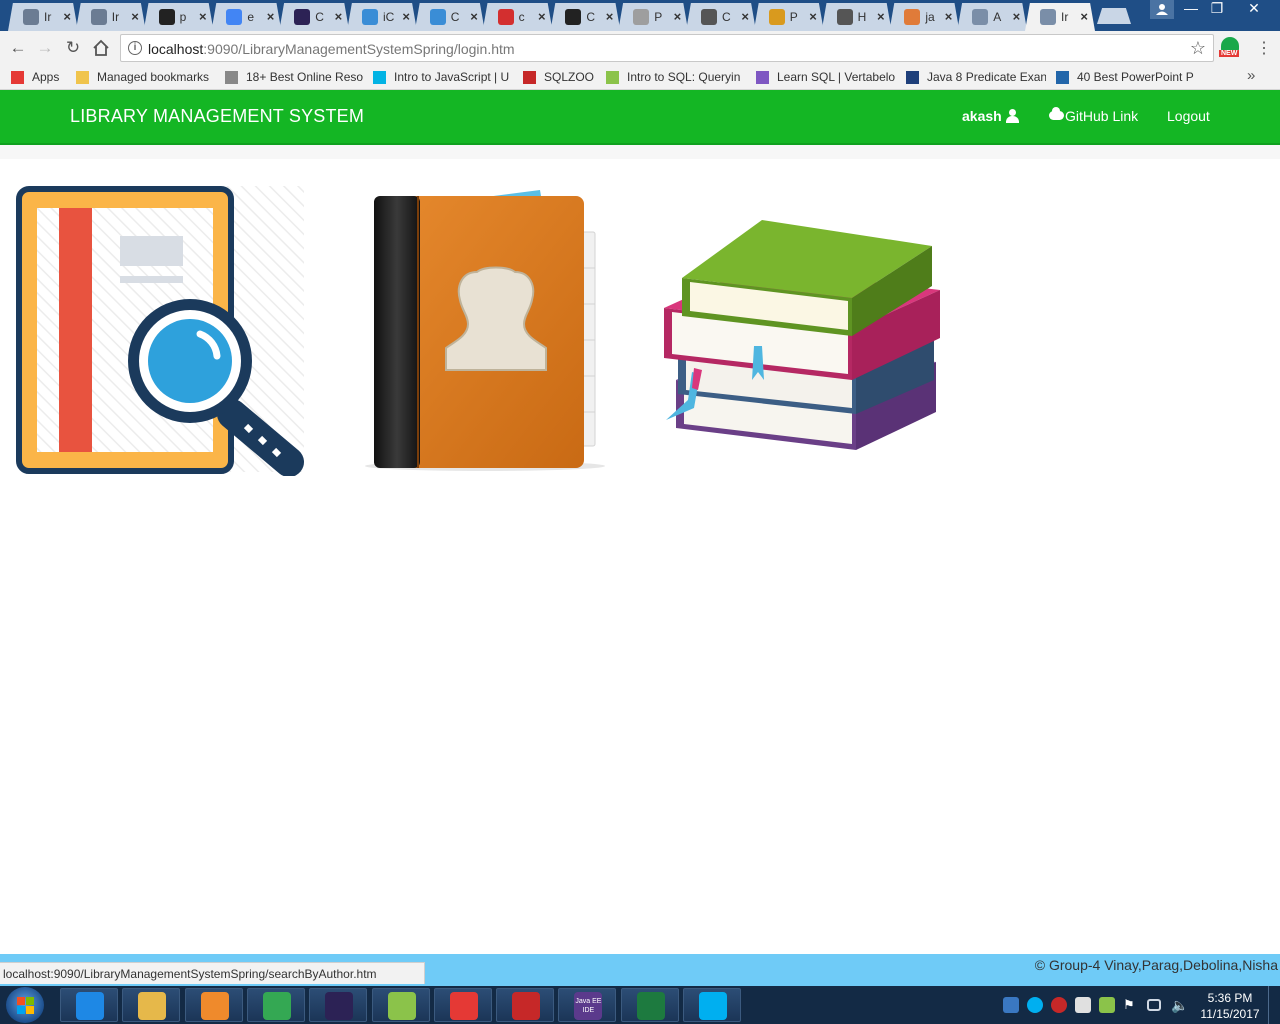 The image size is (1280, 1024). I want to click on search-book-tile, so click(160, 331).